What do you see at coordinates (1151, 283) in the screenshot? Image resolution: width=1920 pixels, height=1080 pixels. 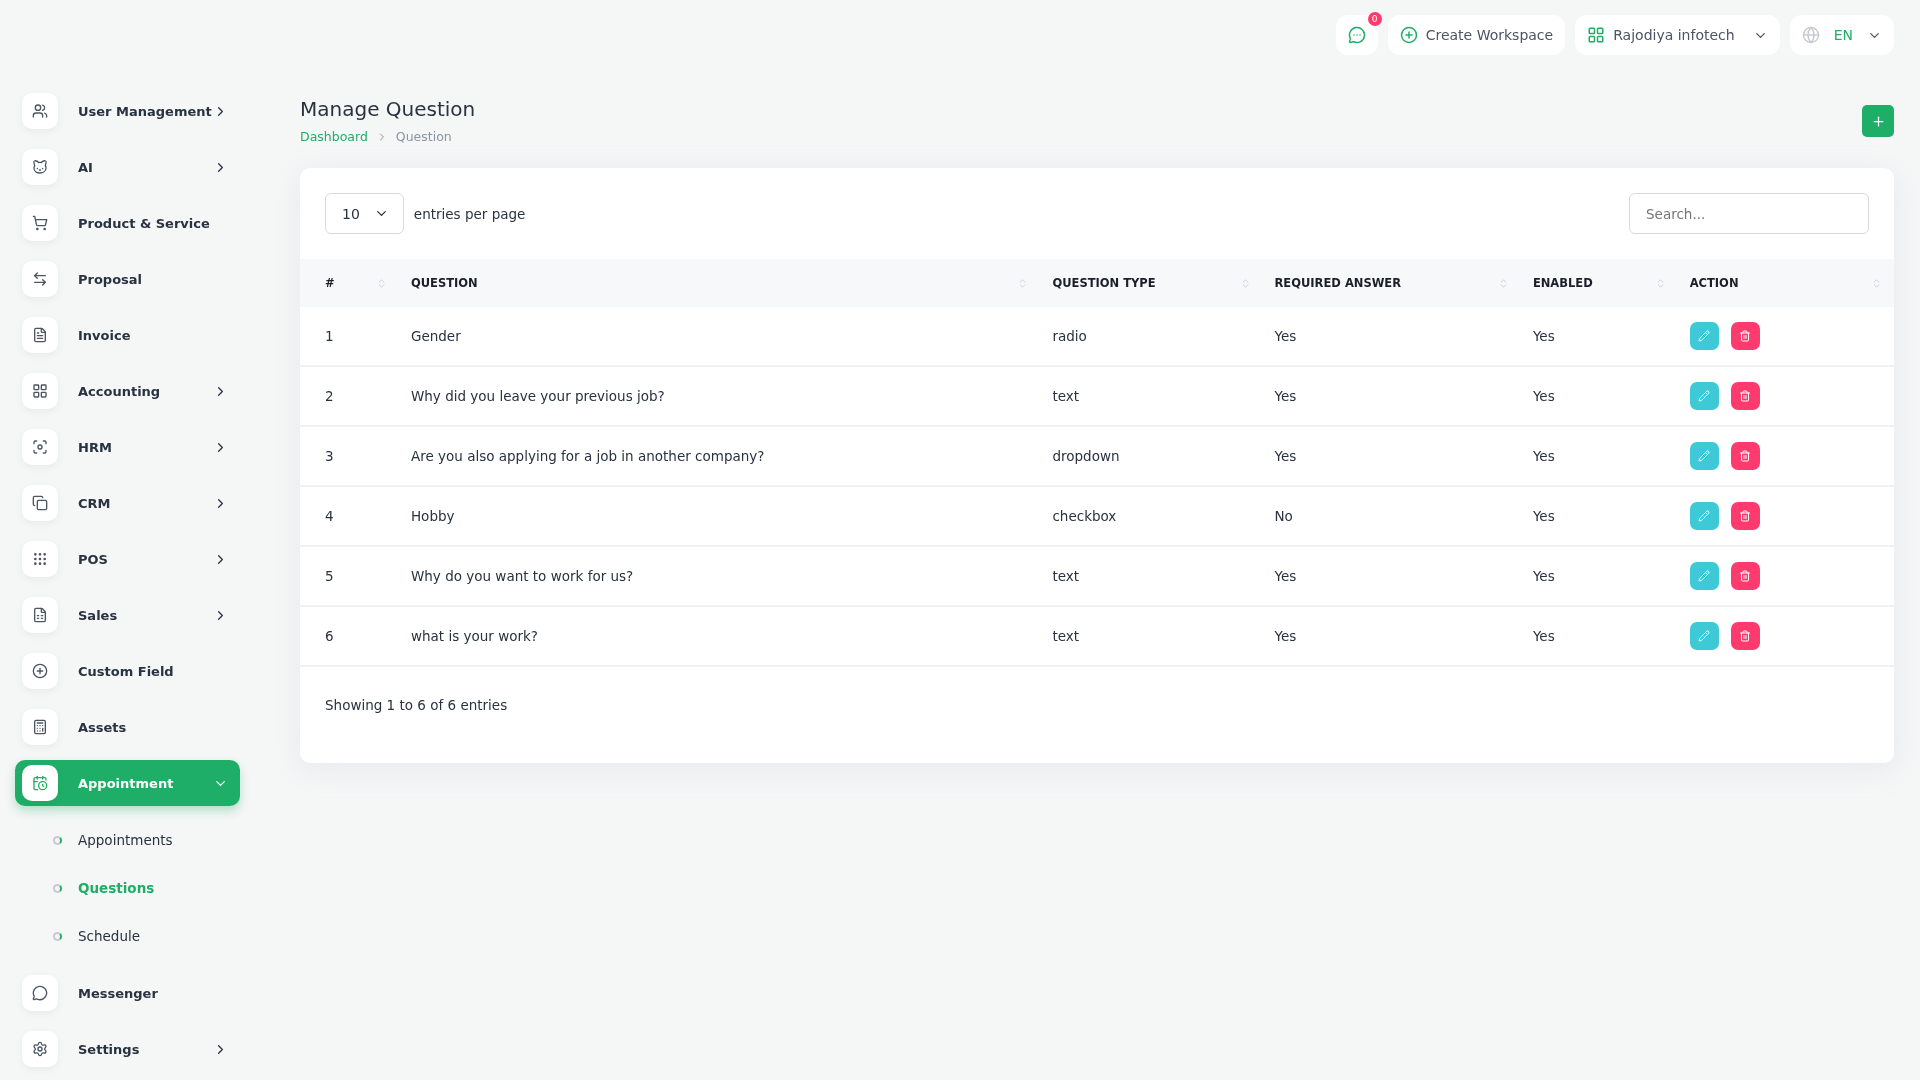 I see `column-header: QUESTION TYPE` at bounding box center [1151, 283].